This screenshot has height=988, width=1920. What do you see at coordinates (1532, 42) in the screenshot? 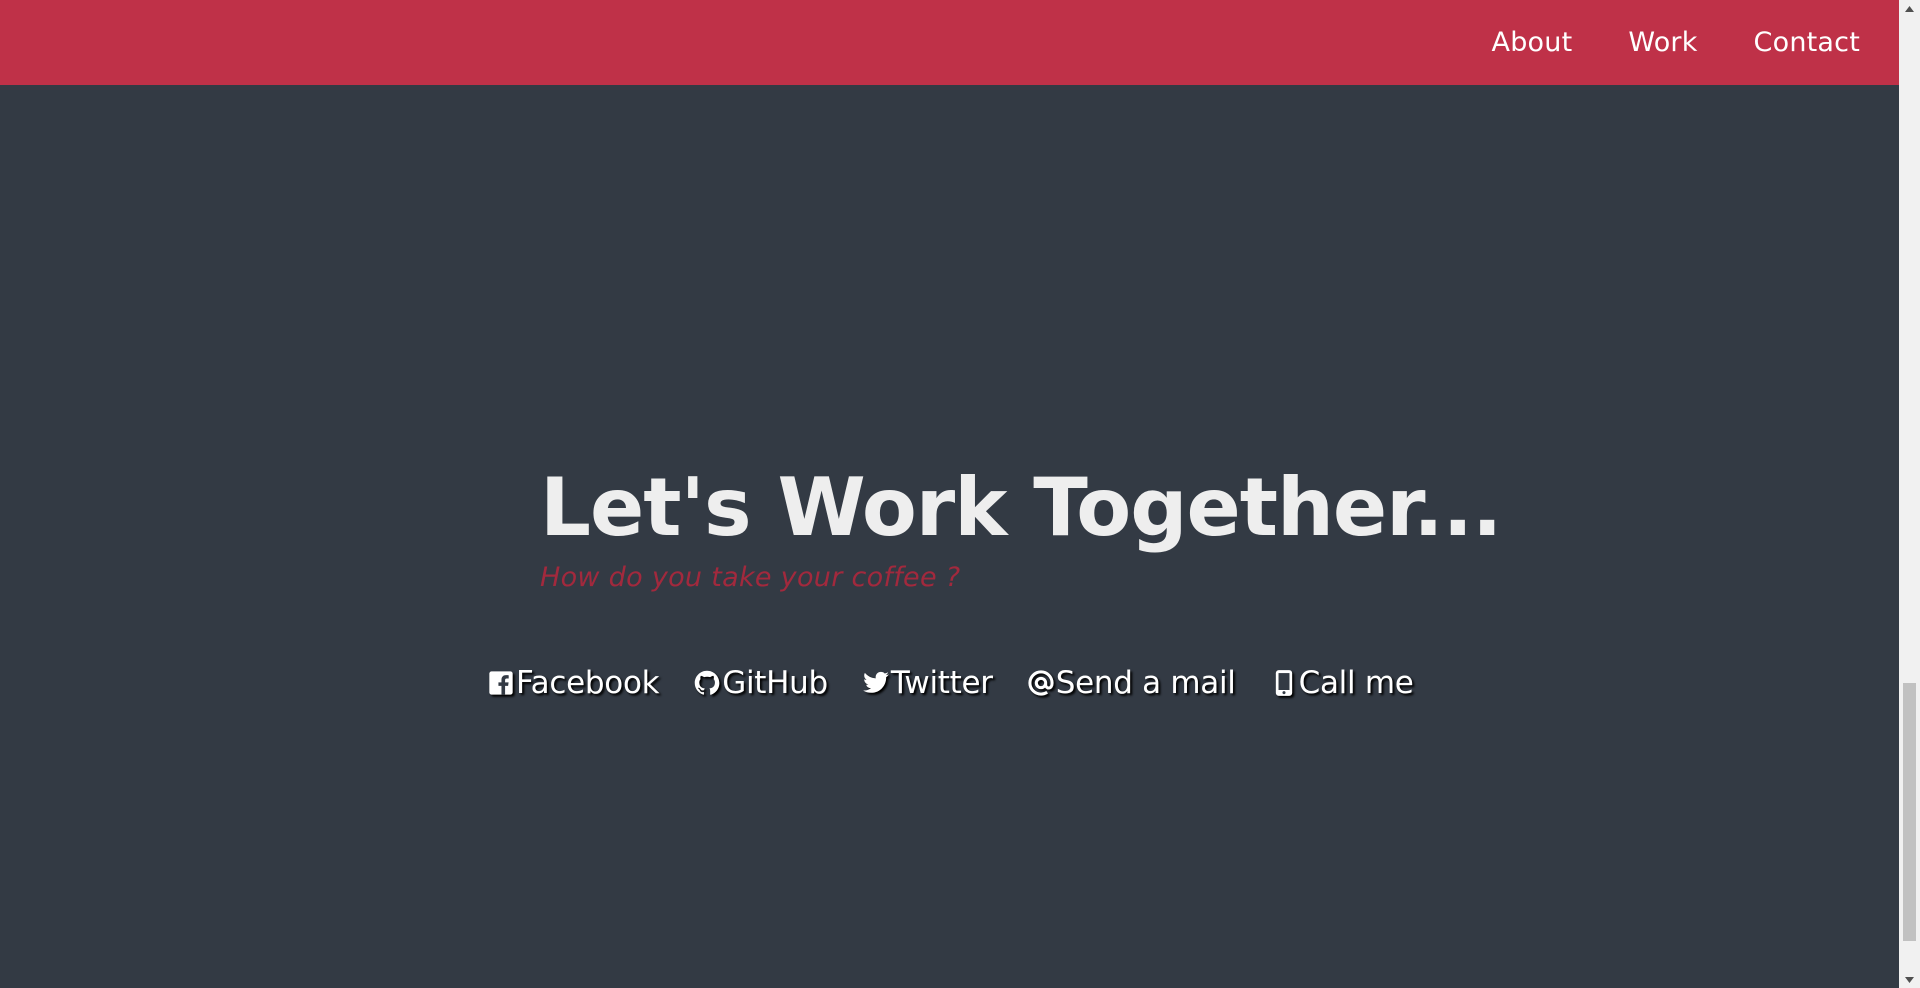
I see `nav-link-about: About` at bounding box center [1532, 42].